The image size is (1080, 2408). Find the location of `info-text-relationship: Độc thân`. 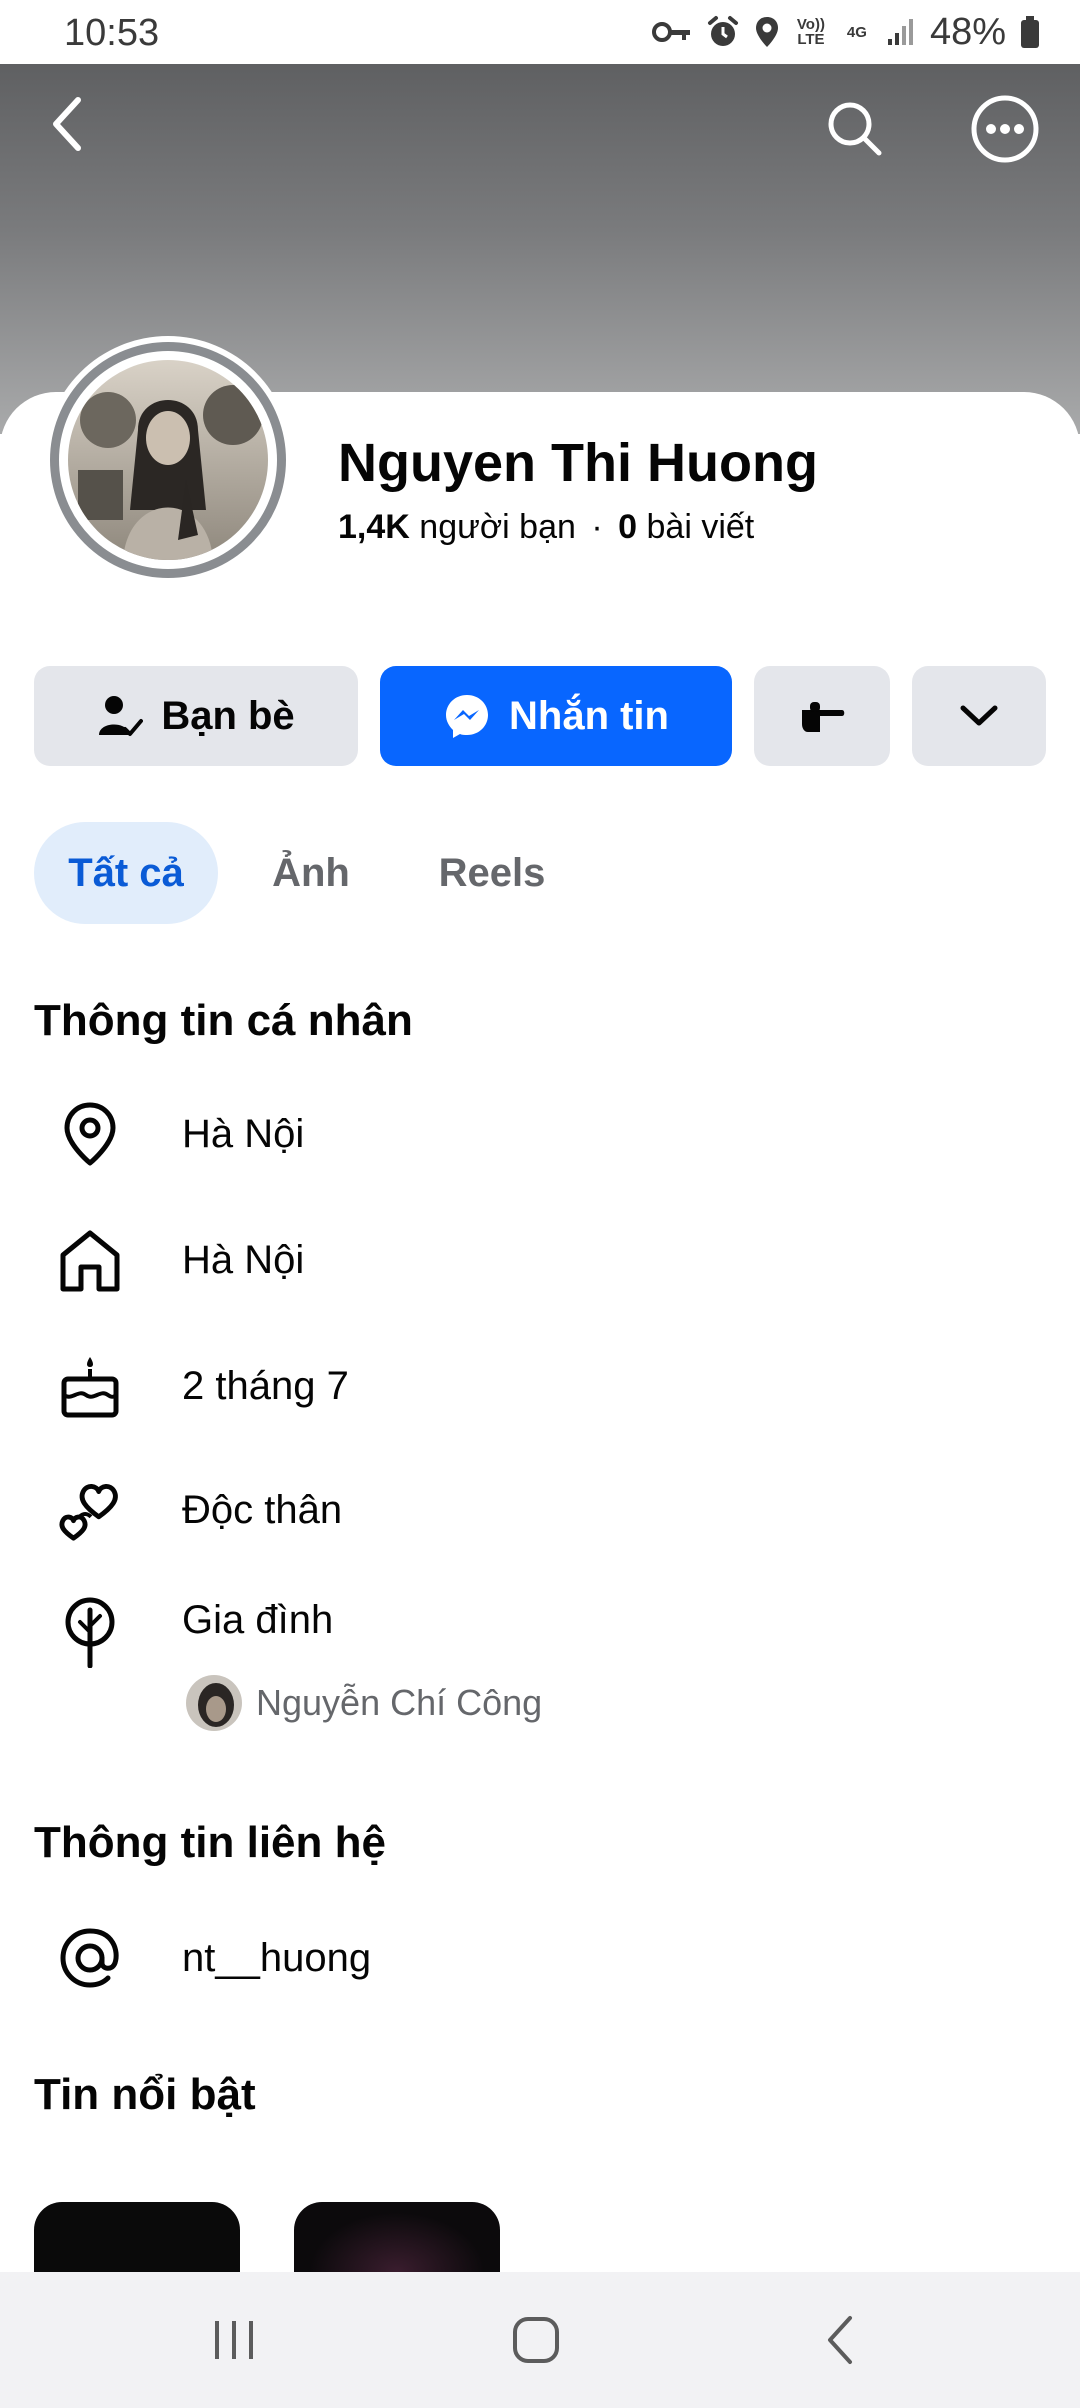

info-text-relationship: Độc thân is located at coordinates (262, 1510).